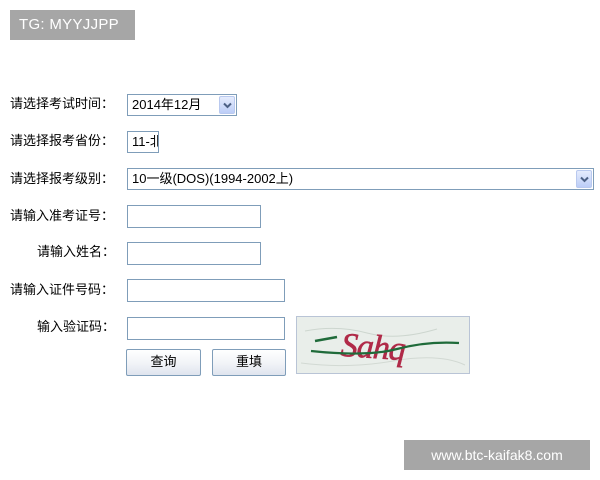  I want to click on exam-time-select: 2014年12月, so click(182, 105).